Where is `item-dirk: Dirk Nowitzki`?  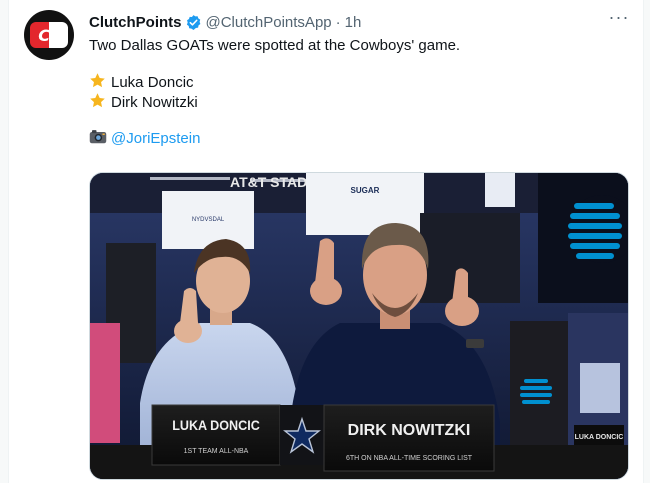 item-dirk: Dirk Nowitzki is located at coordinates (154, 102).